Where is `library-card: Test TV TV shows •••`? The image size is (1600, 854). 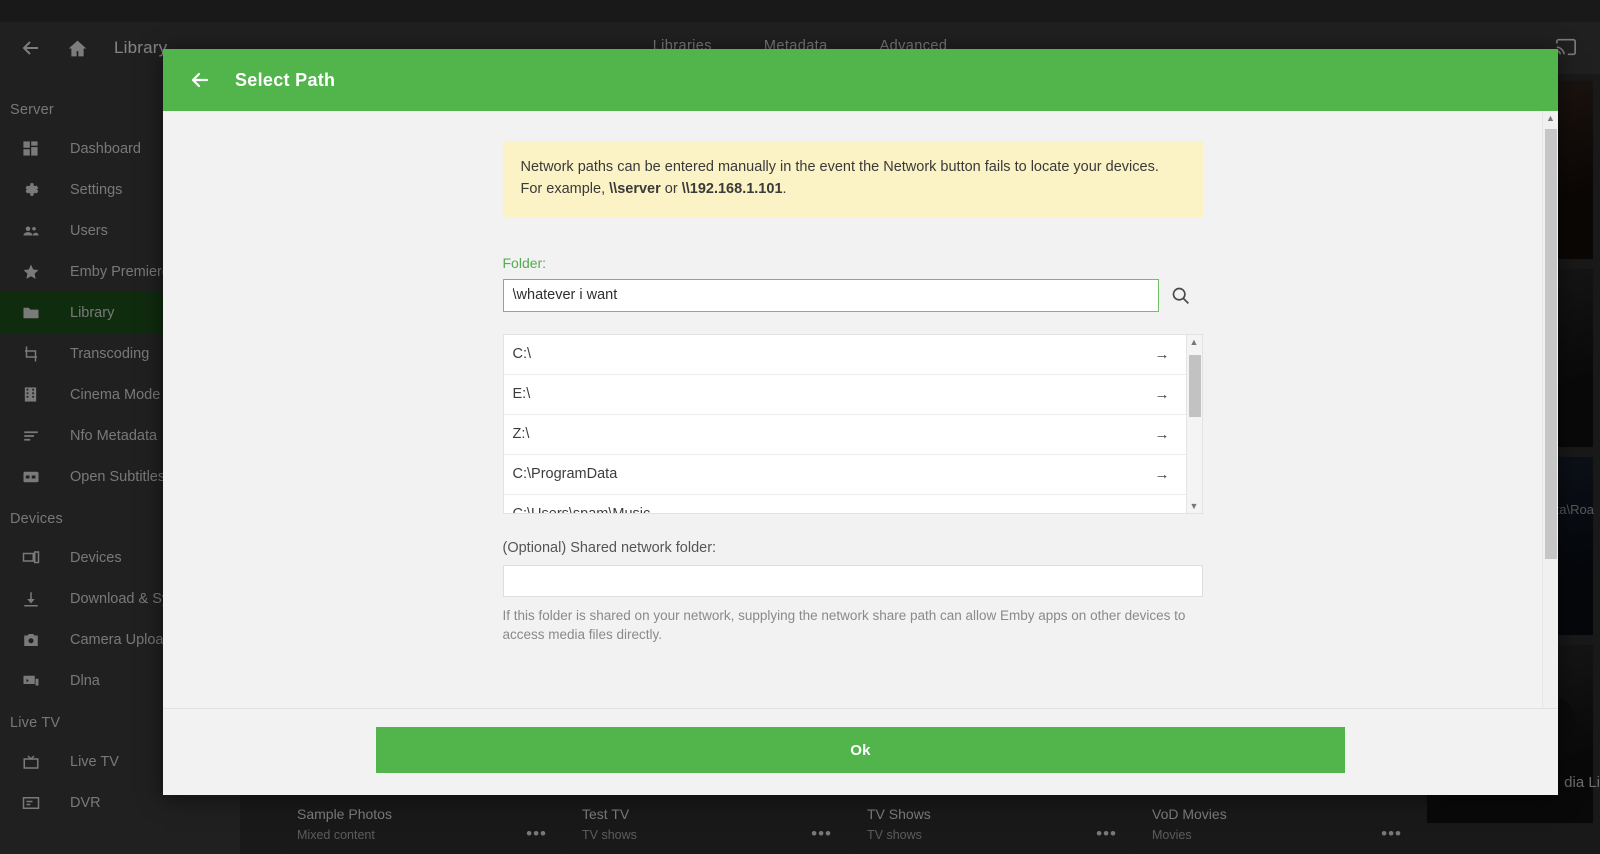 library-card: Test TV TV shows ••• is located at coordinates (707, 826).